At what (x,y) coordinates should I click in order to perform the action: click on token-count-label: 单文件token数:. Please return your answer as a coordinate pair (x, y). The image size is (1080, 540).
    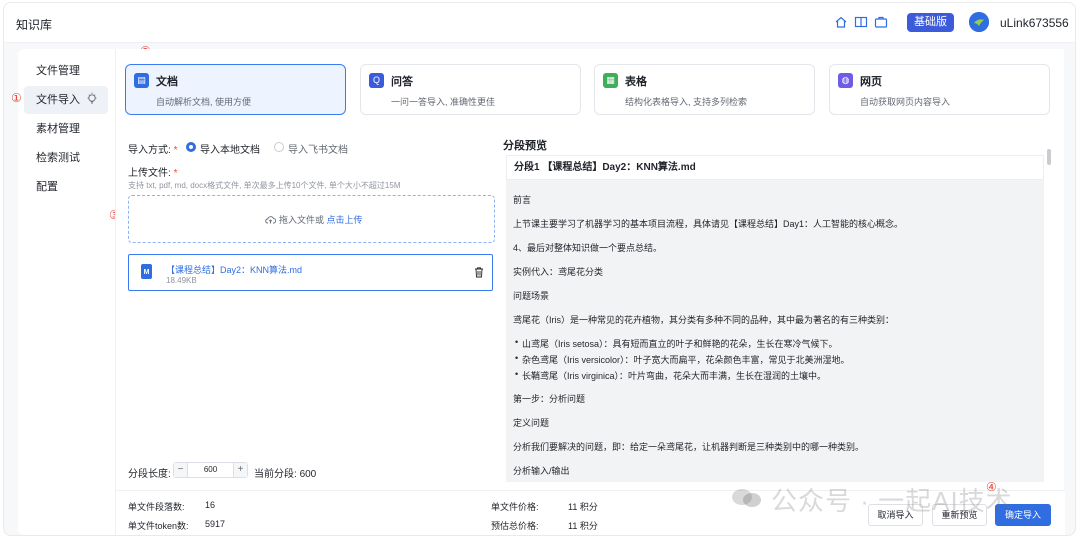
    Looking at the image, I should click on (158, 526).